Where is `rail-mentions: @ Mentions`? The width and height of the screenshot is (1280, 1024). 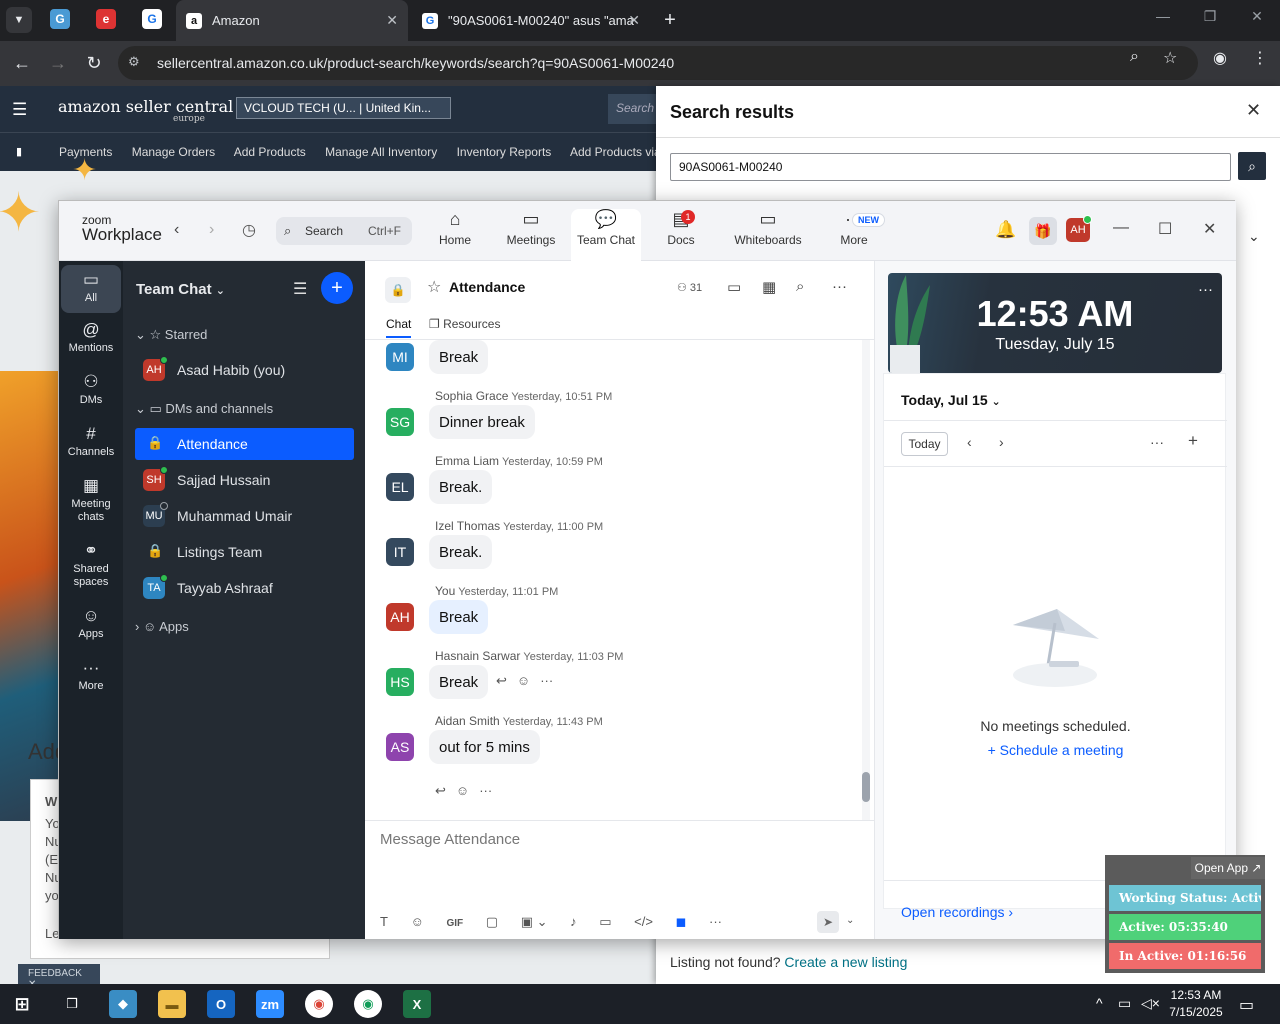
rail-mentions: @ Mentions is located at coordinates (91, 338).